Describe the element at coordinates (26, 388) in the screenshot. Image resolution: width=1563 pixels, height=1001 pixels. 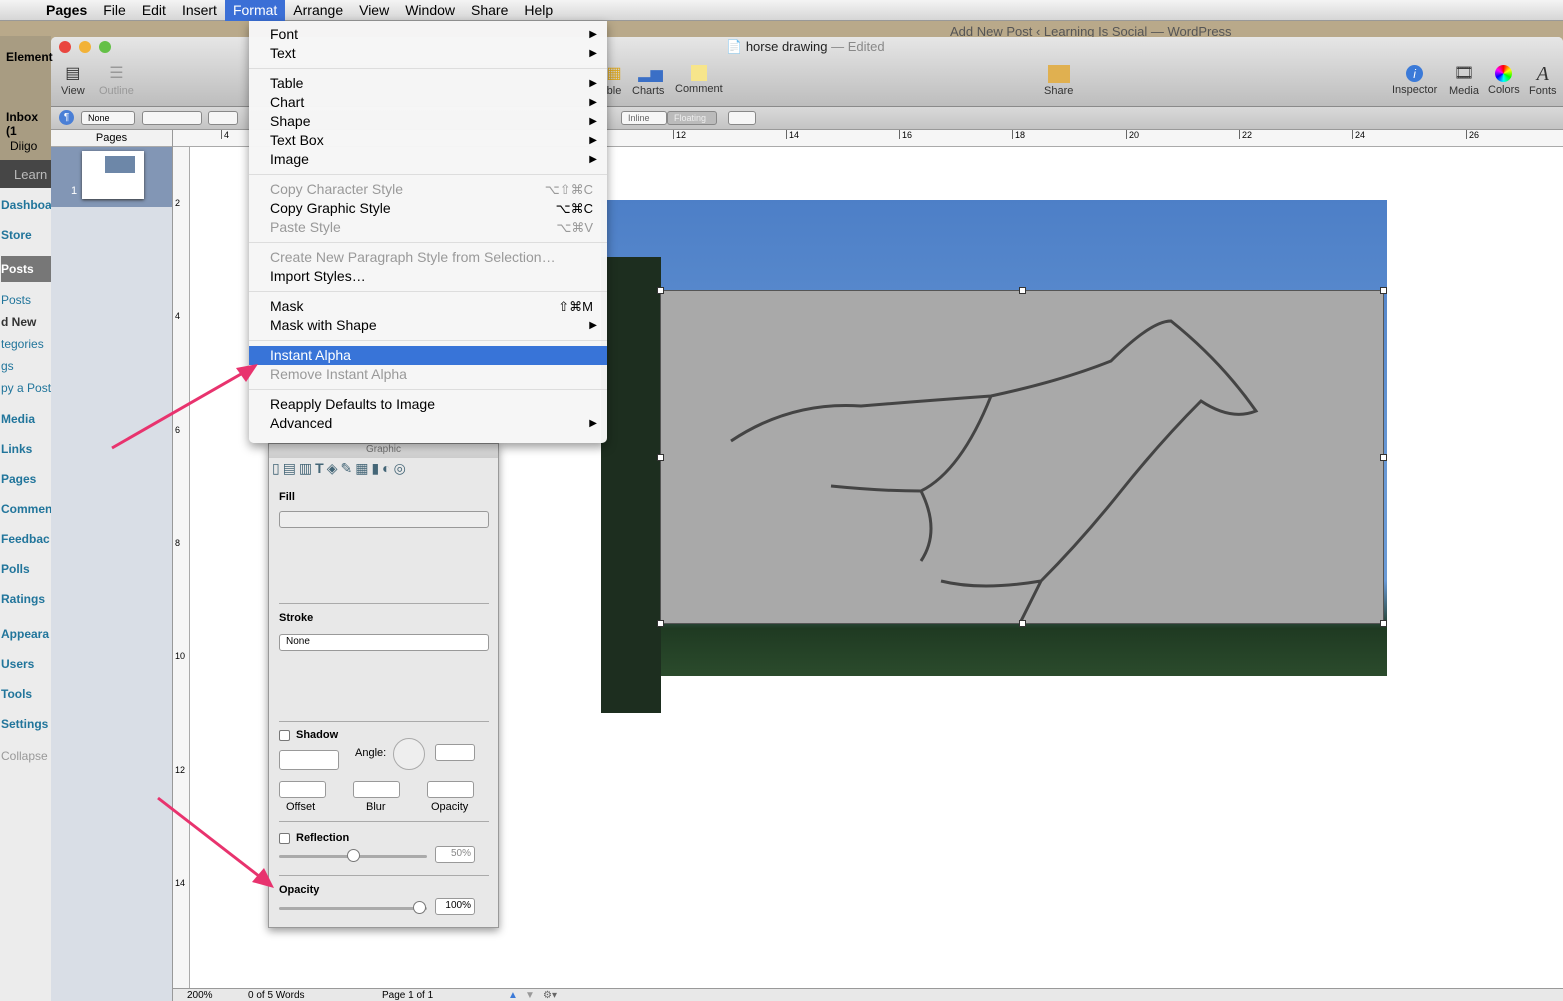
I see `wp-item: py a Post` at that location.